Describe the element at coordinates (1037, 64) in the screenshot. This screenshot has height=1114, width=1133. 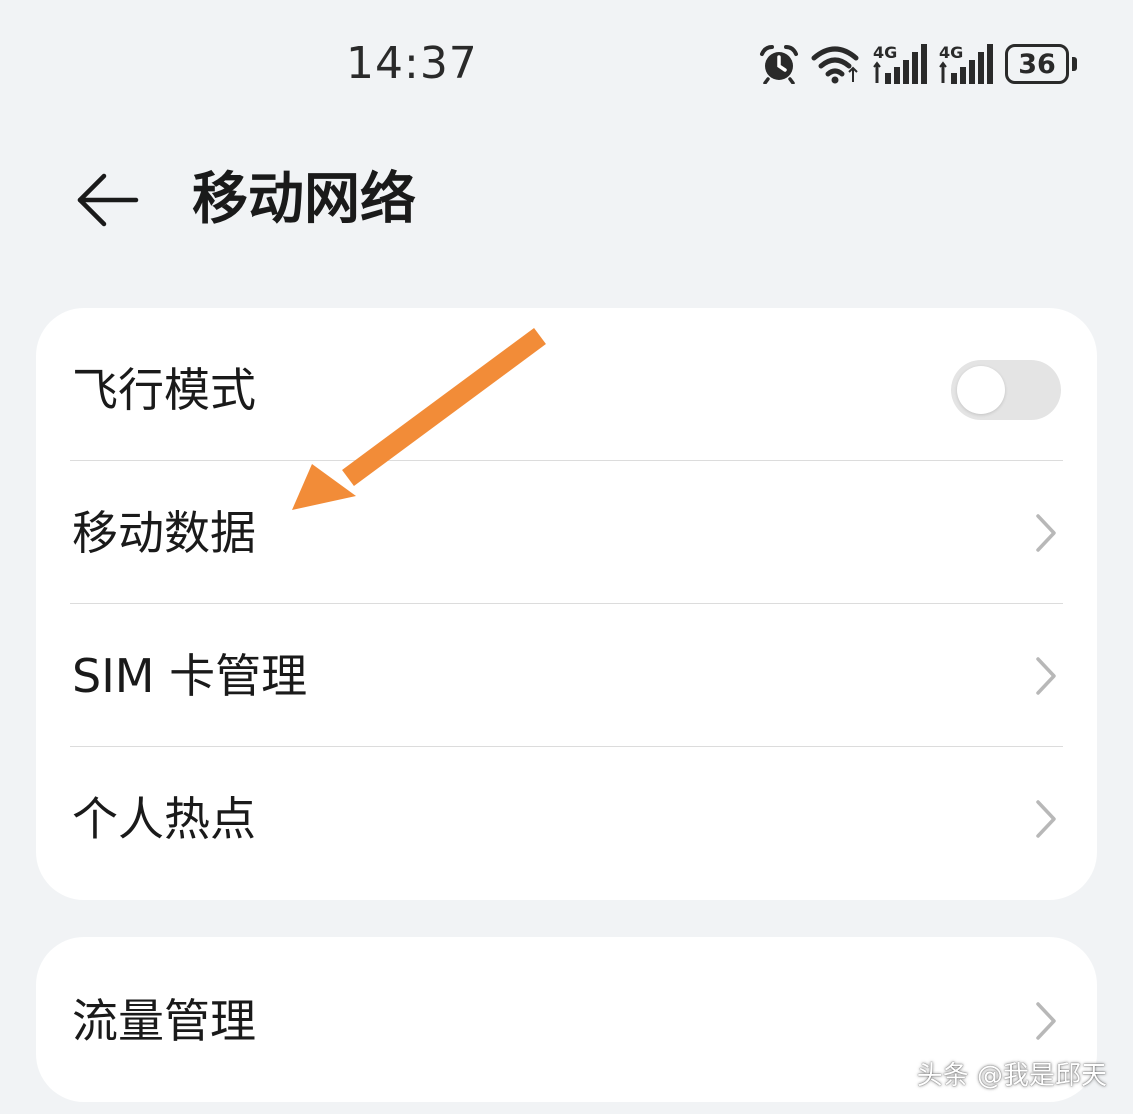
I see `battery-level: 36` at that location.